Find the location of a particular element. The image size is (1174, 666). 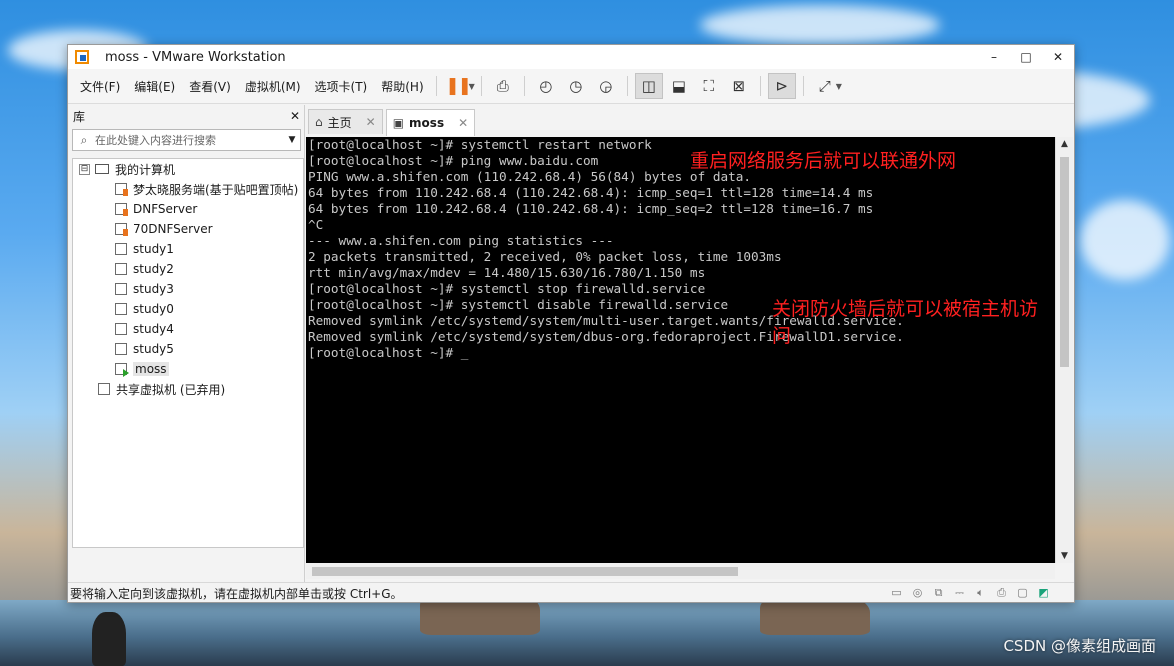

tab-strip: ⌂ 主页 ✕ ▣ moss ✕ is located at coordinates (393, 122).